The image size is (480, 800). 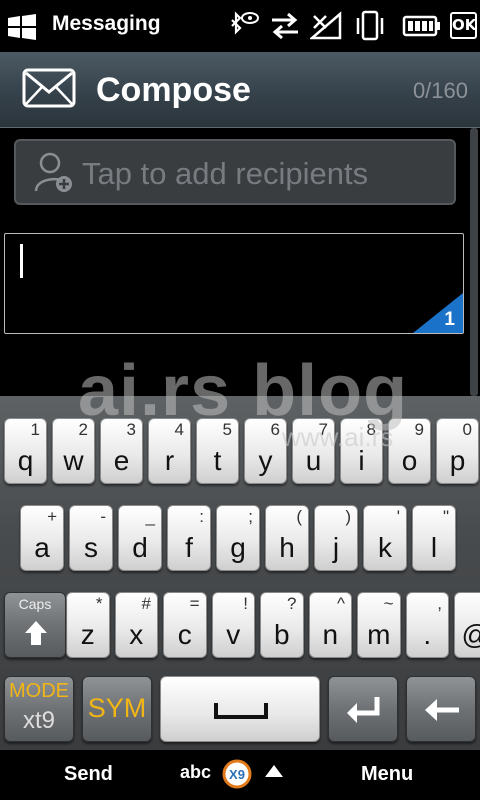 I want to click on key-r: 4r, so click(x=169, y=451).